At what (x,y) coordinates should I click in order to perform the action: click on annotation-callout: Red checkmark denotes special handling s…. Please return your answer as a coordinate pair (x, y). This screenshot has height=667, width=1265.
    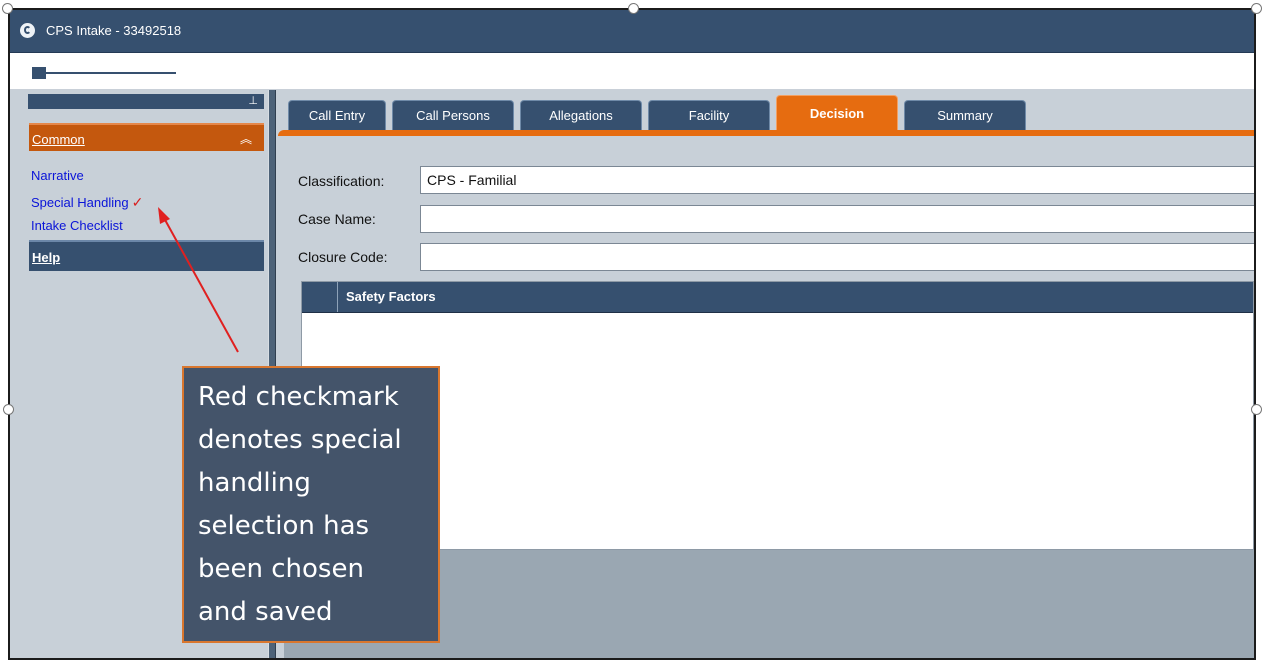
    Looking at the image, I should click on (311, 504).